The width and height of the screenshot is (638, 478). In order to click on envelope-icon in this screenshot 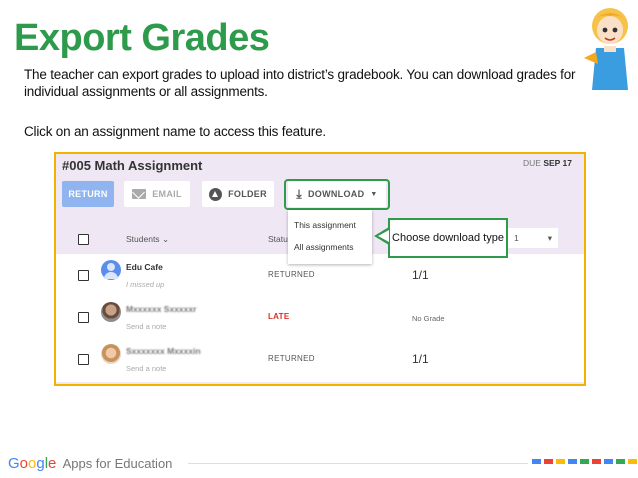, I will do `click(139, 194)`.